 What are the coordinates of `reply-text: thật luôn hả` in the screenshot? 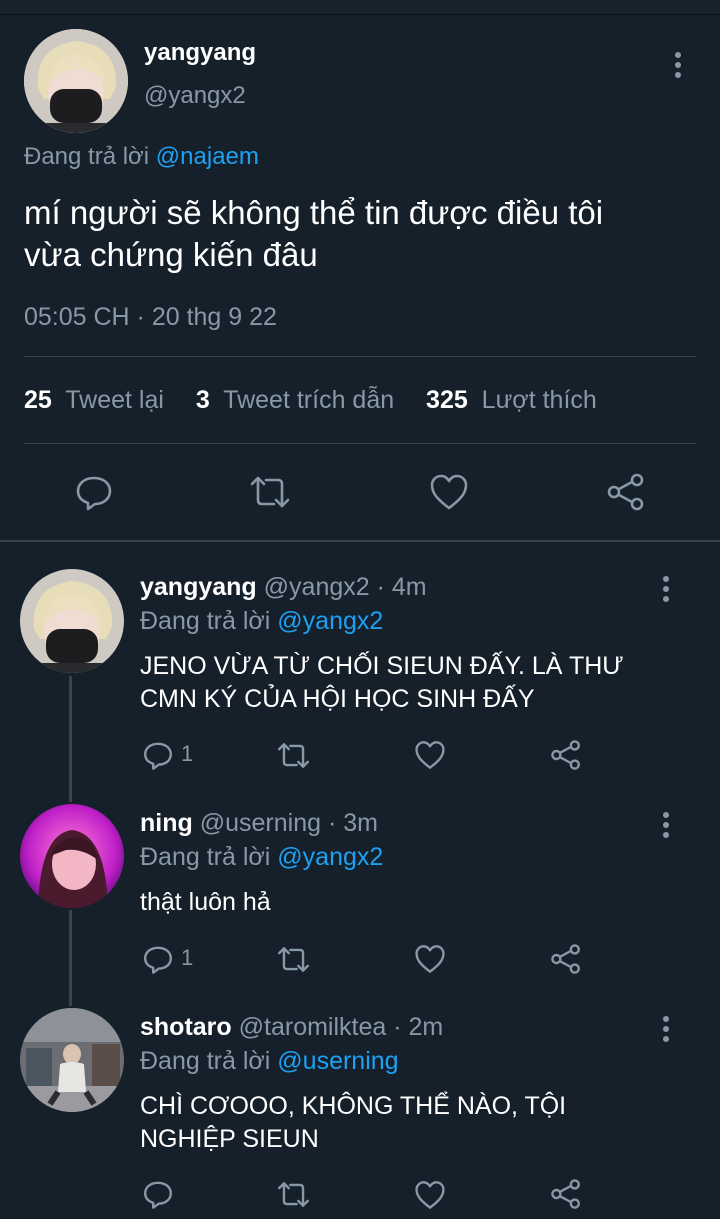 It's located at (205, 902).